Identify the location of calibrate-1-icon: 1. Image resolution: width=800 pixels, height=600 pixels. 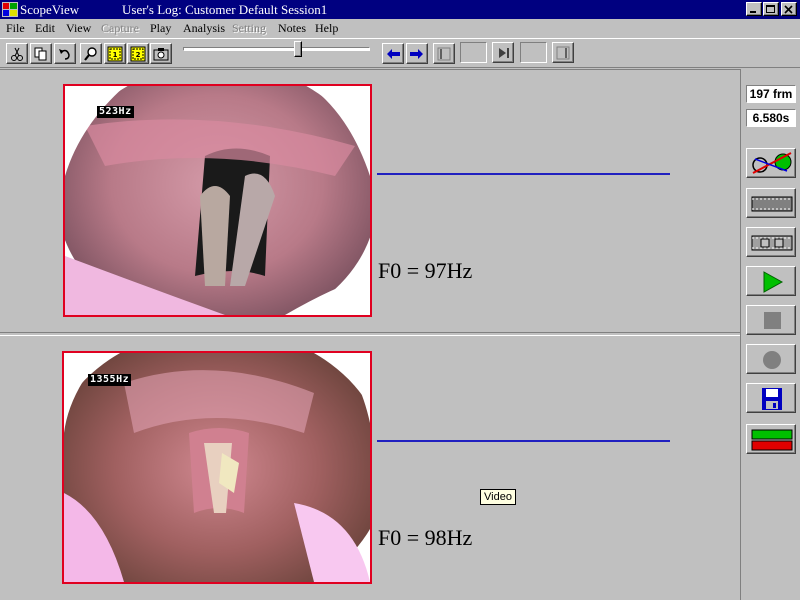
(115, 54).